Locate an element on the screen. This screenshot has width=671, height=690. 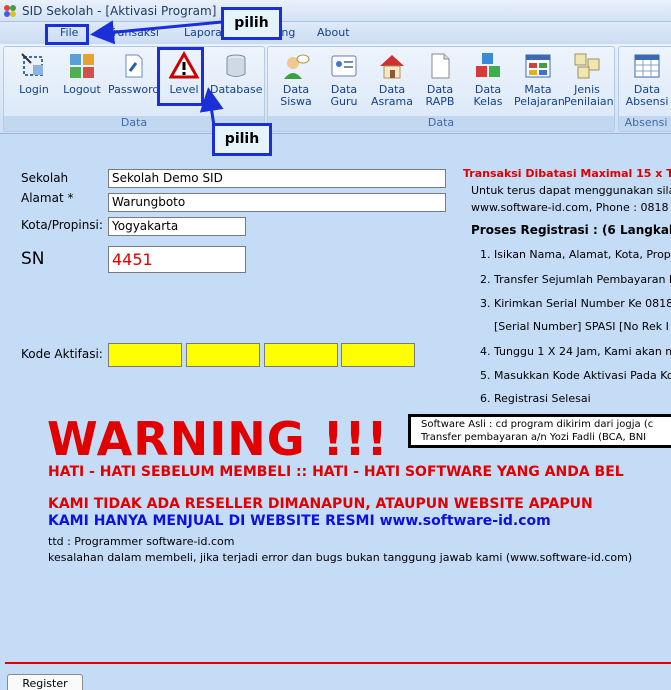
proses-registrasi-title: Proses Registrasi : (6 Langkah) is located at coordinates (571, 230).